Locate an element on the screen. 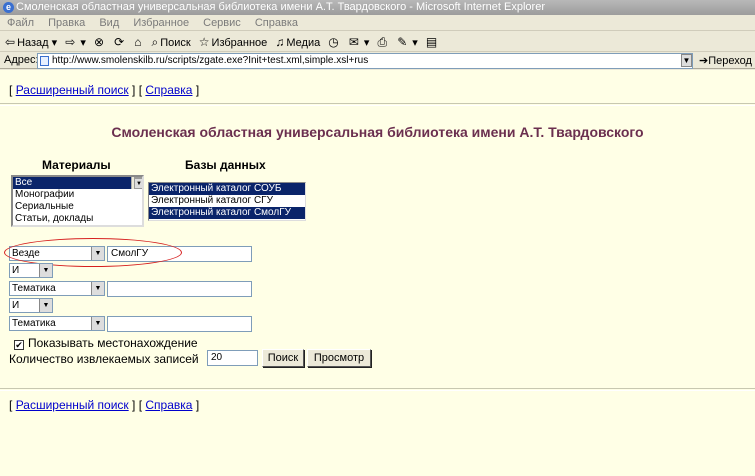  operator-select-2: И ▼ is located at coordinates (31, 305).